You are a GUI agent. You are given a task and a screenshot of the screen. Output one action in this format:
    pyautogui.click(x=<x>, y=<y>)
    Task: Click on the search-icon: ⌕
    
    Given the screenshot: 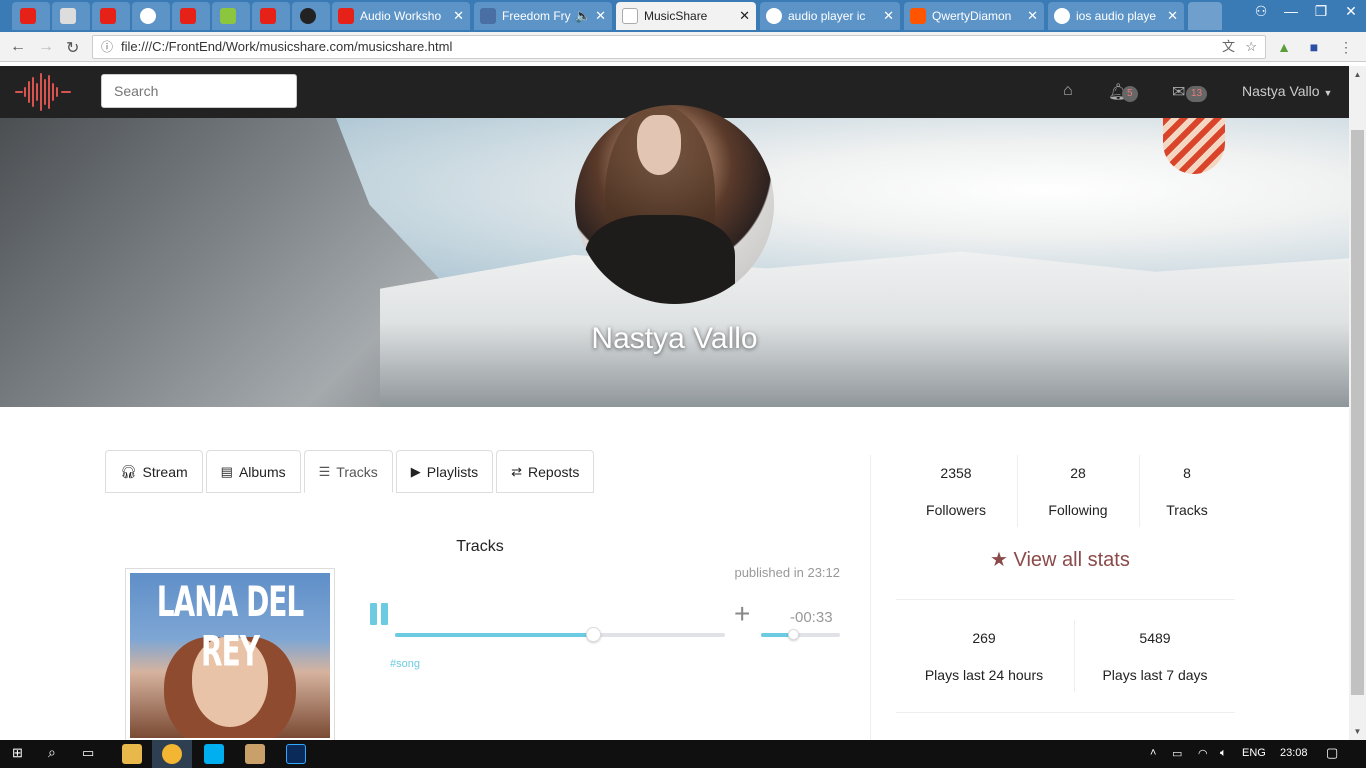 What is the action you would take?
    pyautogui.click(x=52, y=752)
    